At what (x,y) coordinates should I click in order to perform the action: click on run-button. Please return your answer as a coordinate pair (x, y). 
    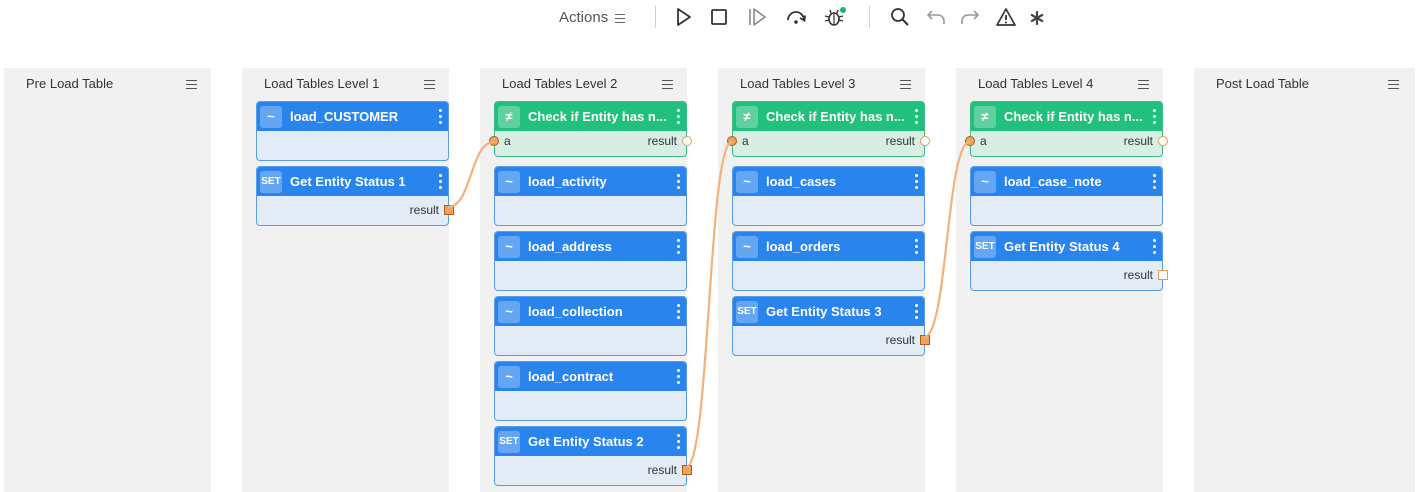
    Looking at the image, I should click on (683, 17).